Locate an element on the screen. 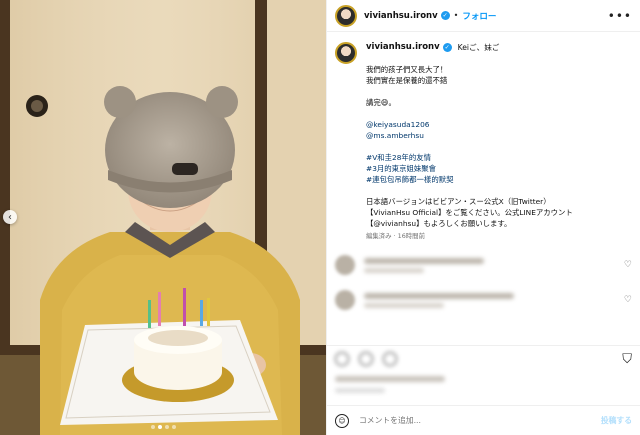  carousel-prev-button: ‹ is located at coordinates (10, 217).